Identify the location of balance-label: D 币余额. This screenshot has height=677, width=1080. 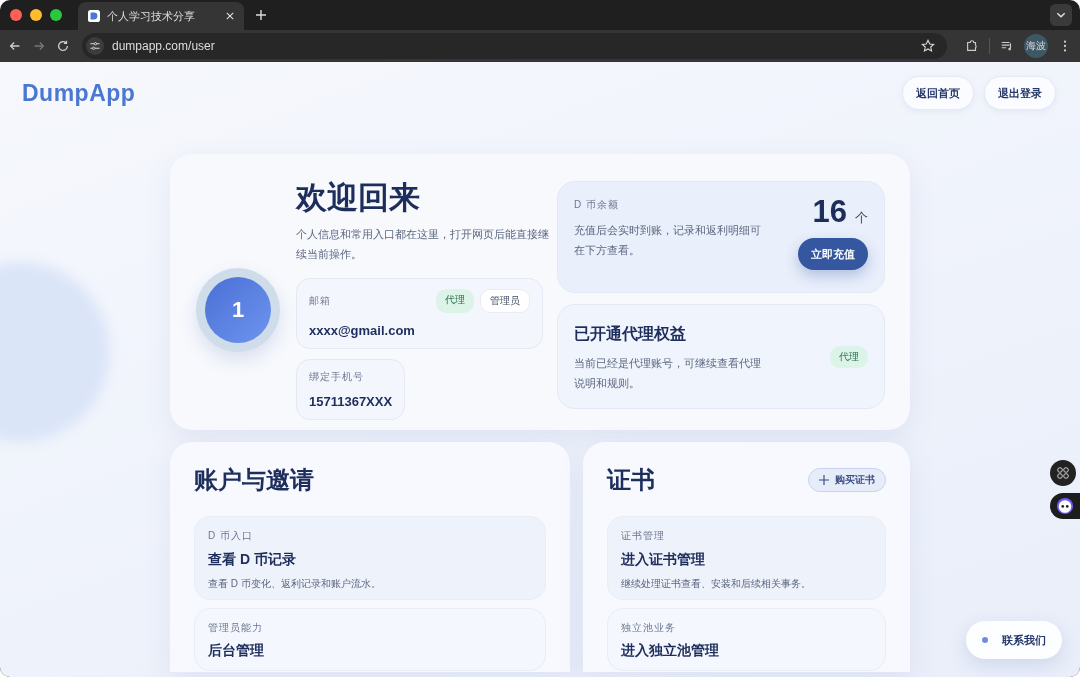
(597, 205).